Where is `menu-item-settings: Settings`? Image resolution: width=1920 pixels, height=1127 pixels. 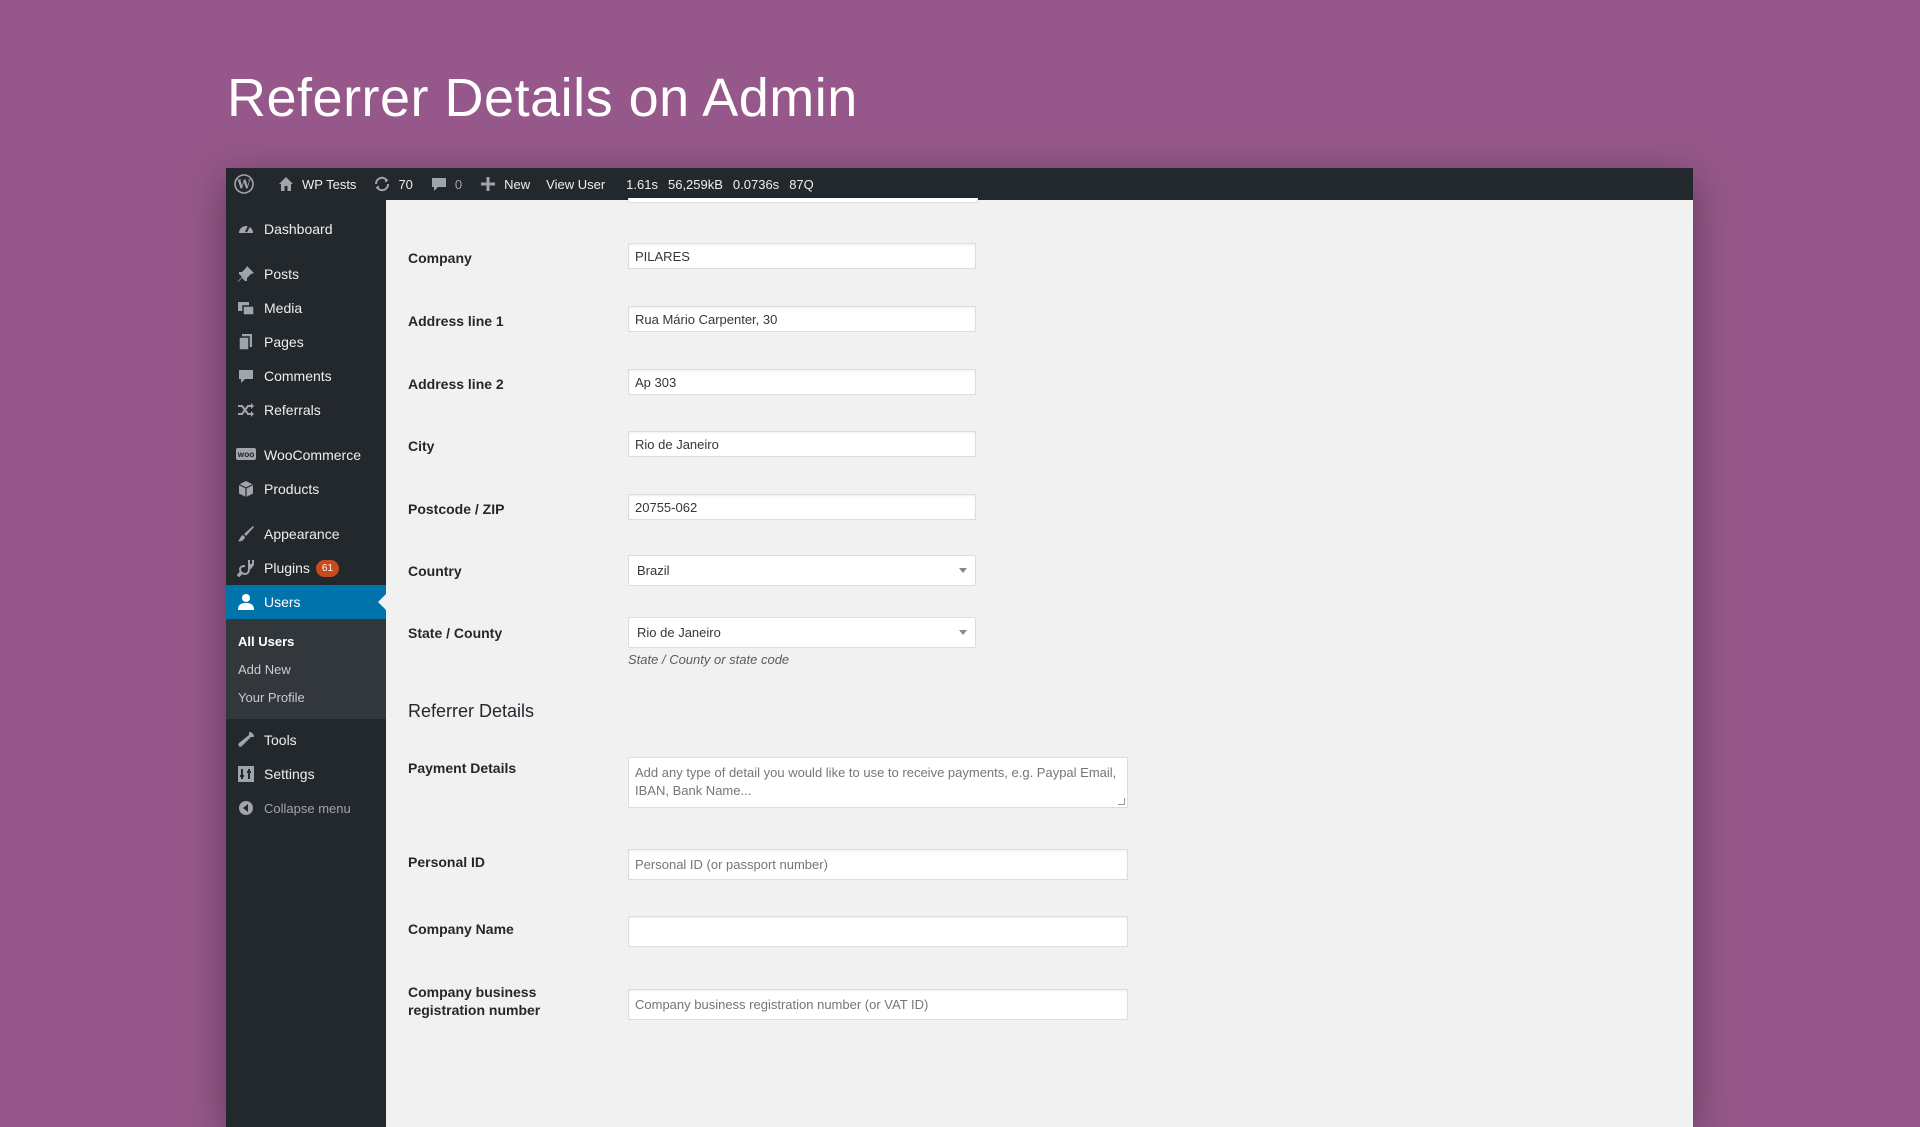 menu-item-settings: Settings is located at coordinates (306, 774).